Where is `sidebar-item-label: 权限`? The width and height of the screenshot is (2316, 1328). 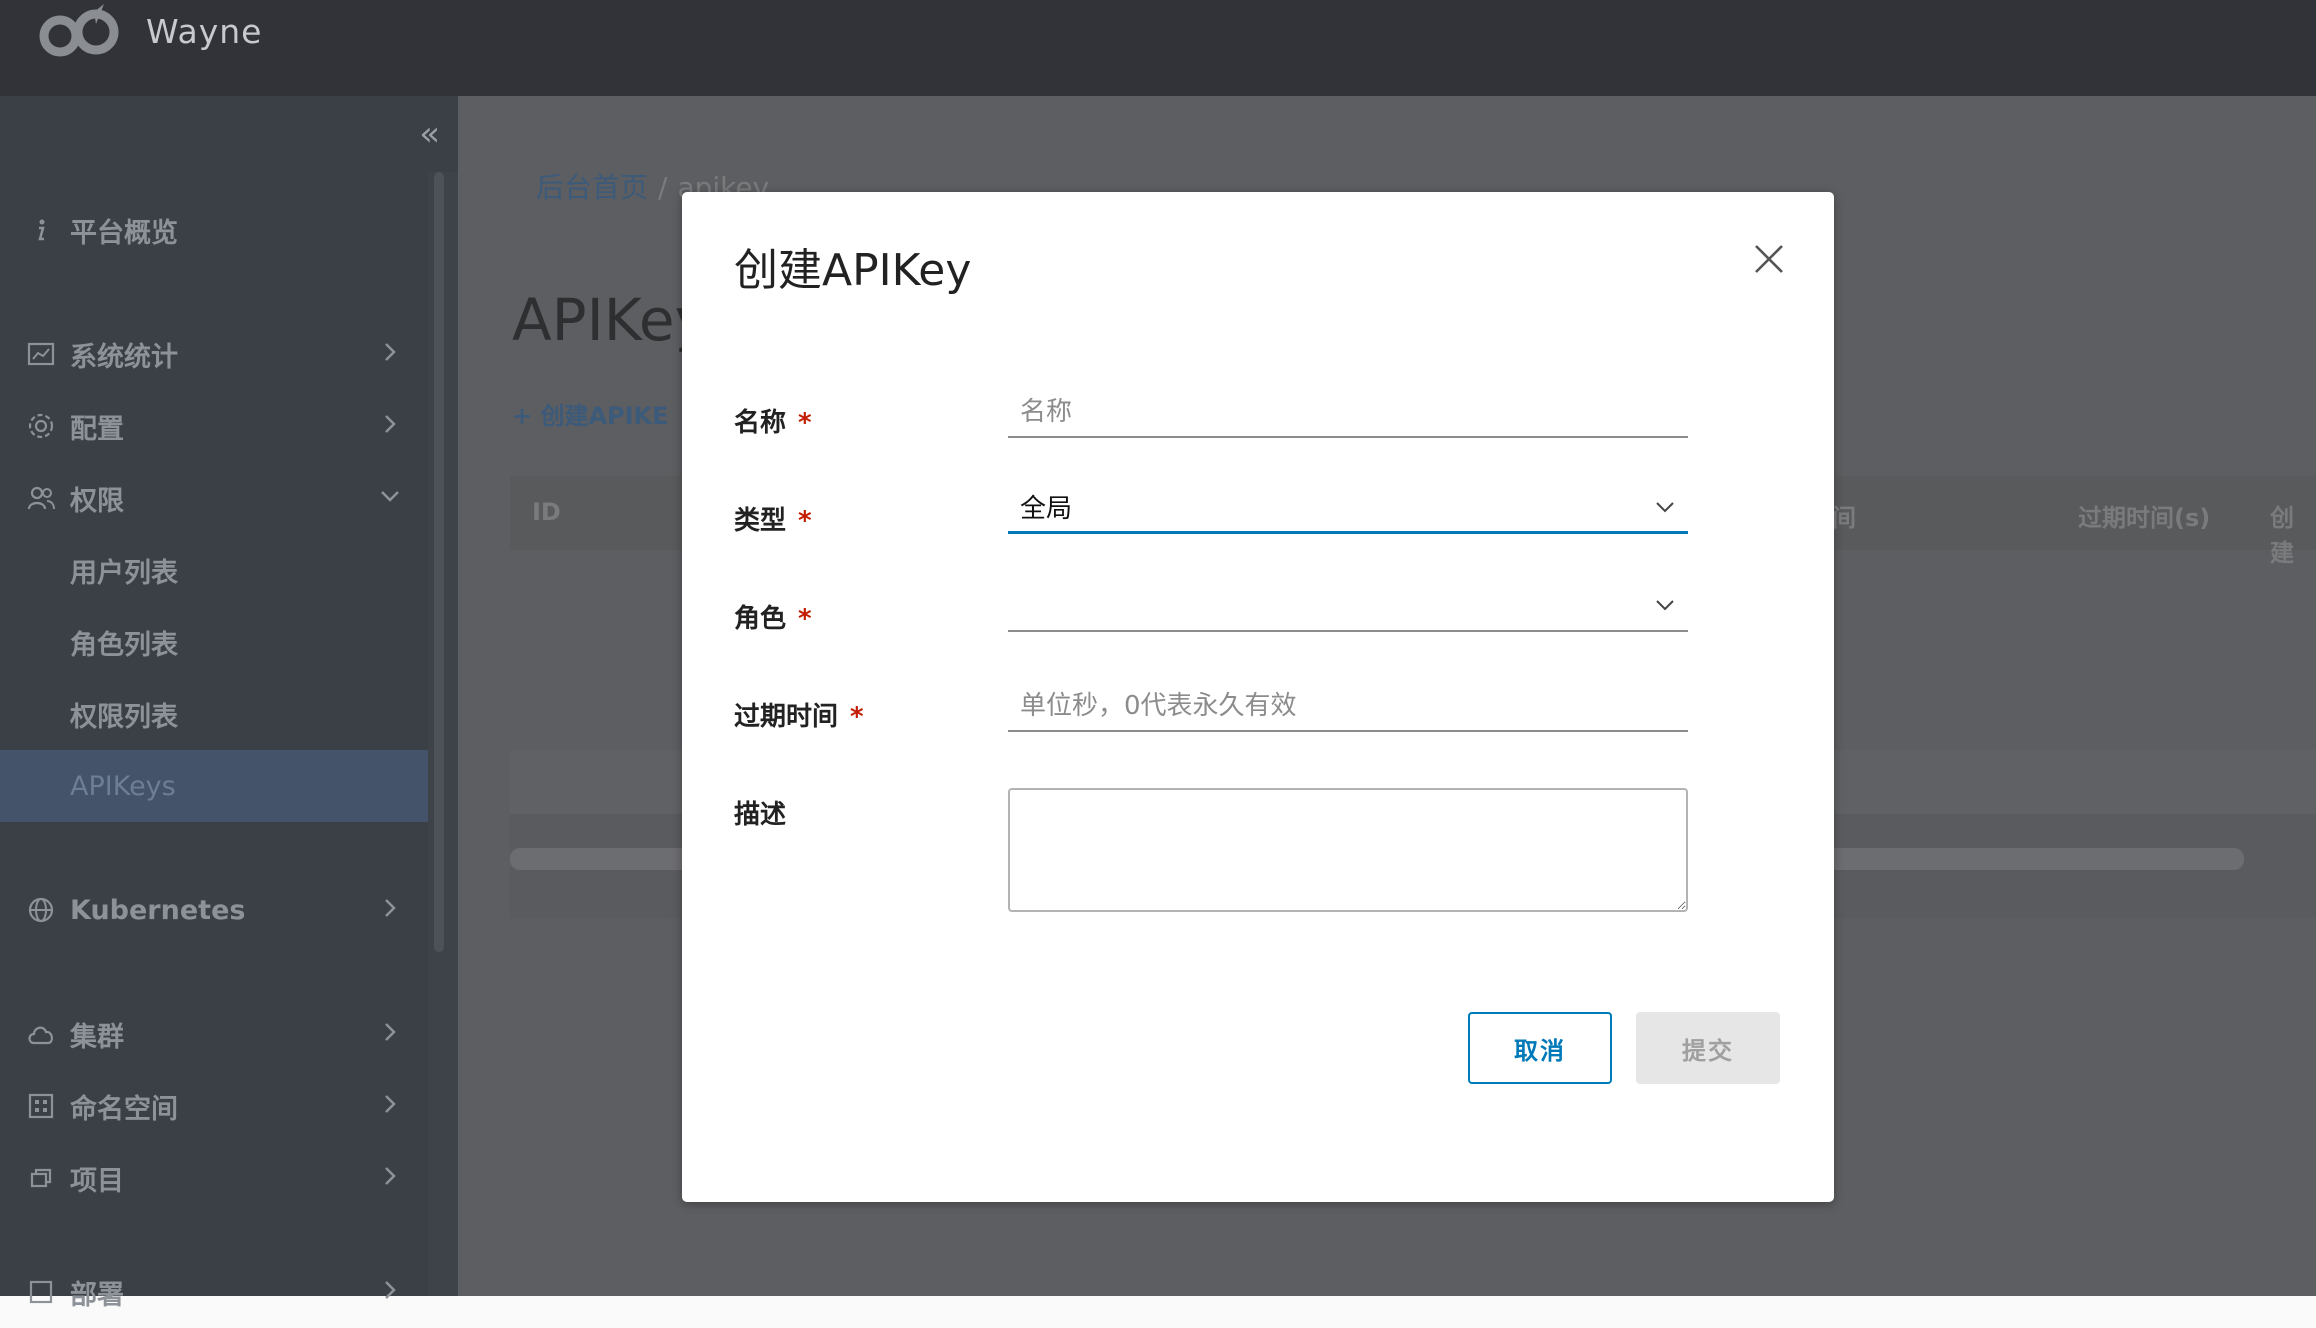
sidebar-item-label: 权限 is located at coordinates (97, 501).